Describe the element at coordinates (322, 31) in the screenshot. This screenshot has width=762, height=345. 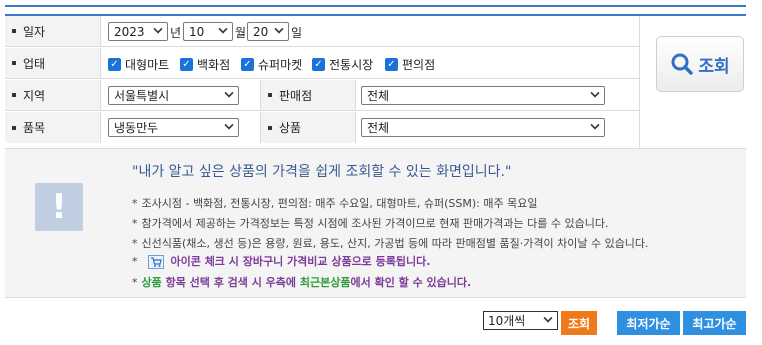
I see `date-row: 일자 2023 년 10 월 20 일` at that location.